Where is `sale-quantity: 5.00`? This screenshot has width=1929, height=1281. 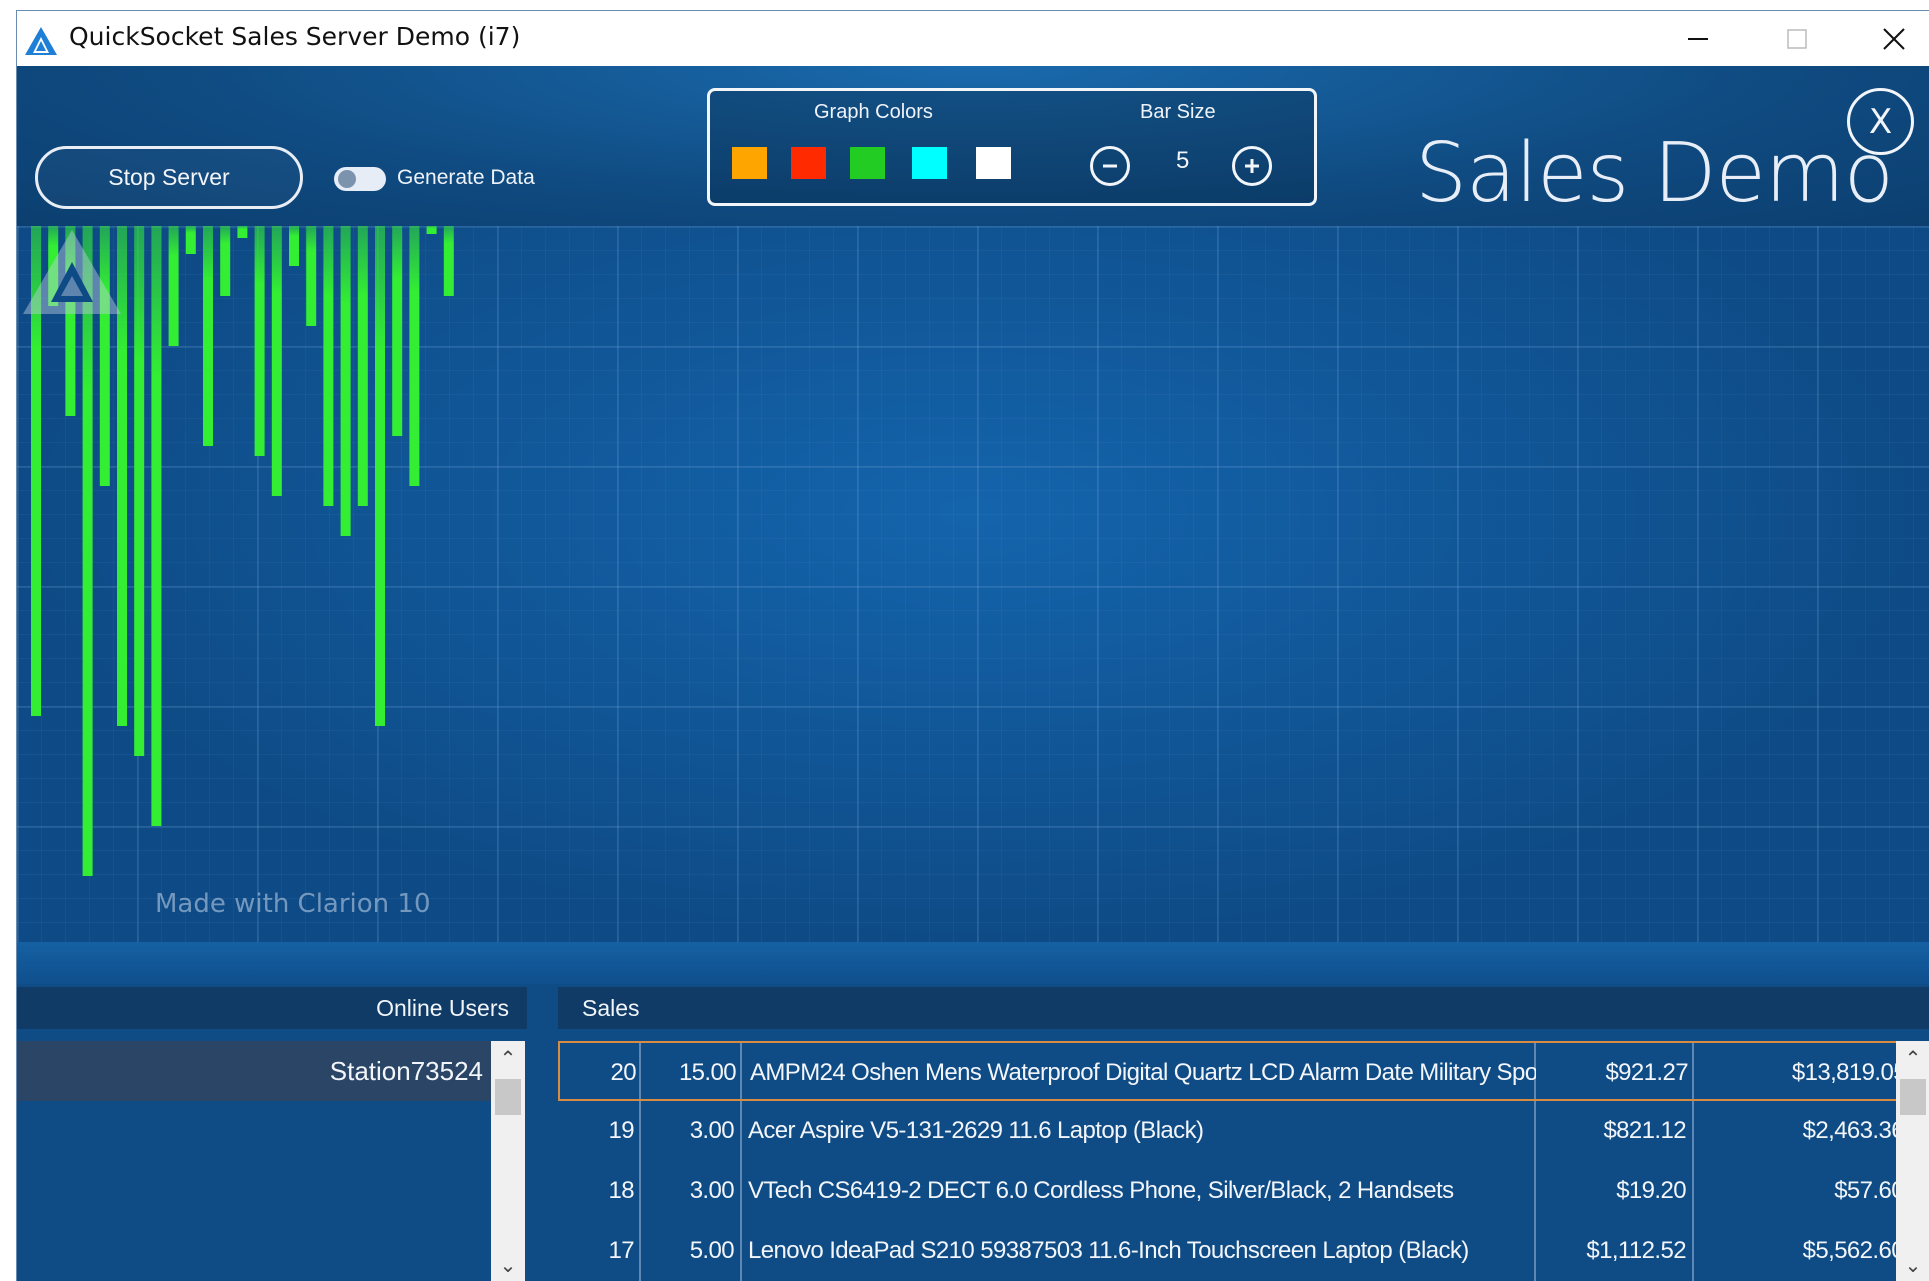
sale-quantity: 5.00 is located at coordinates (712, 1250).